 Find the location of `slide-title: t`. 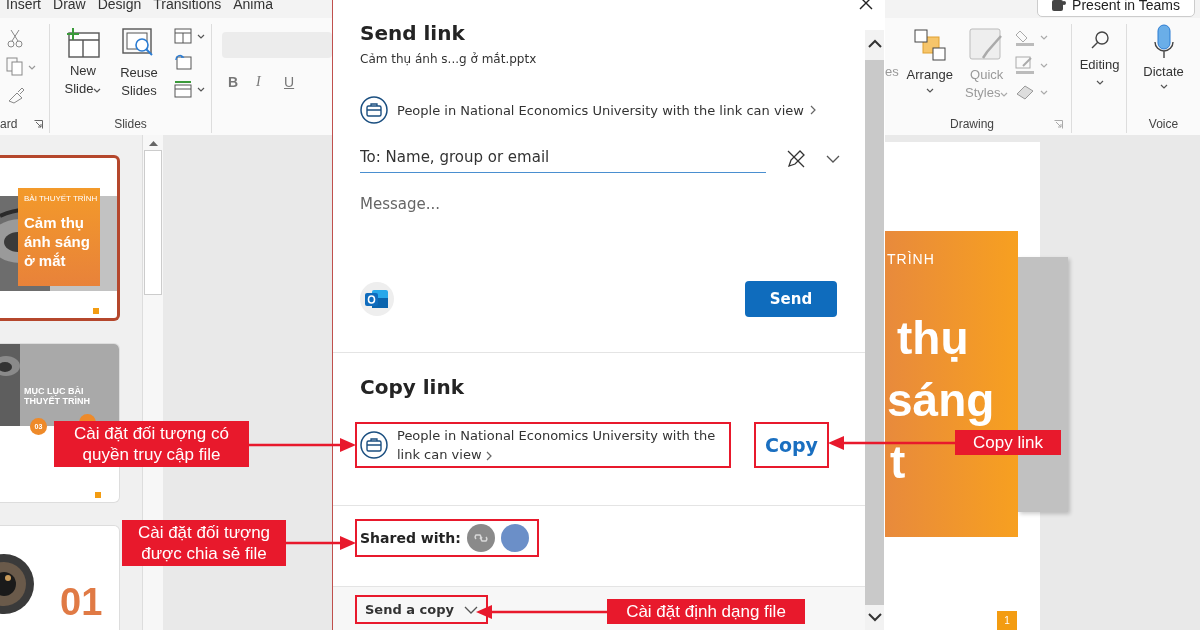

slide-title: t is located at coordinates (898, 462).